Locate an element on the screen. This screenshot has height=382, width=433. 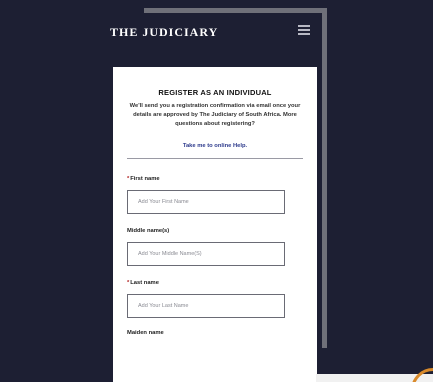
last-name-label-text: Last name is located at coordinates (144, 283).